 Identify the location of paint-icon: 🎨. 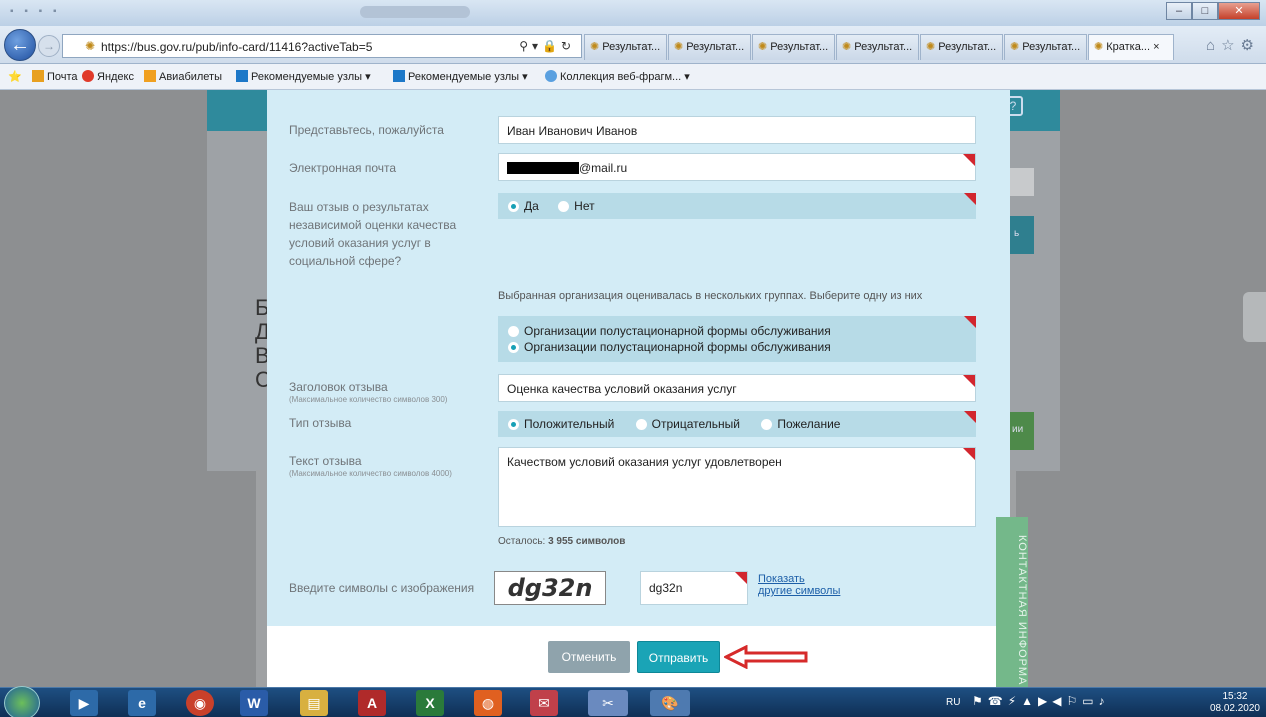
(670, 703).